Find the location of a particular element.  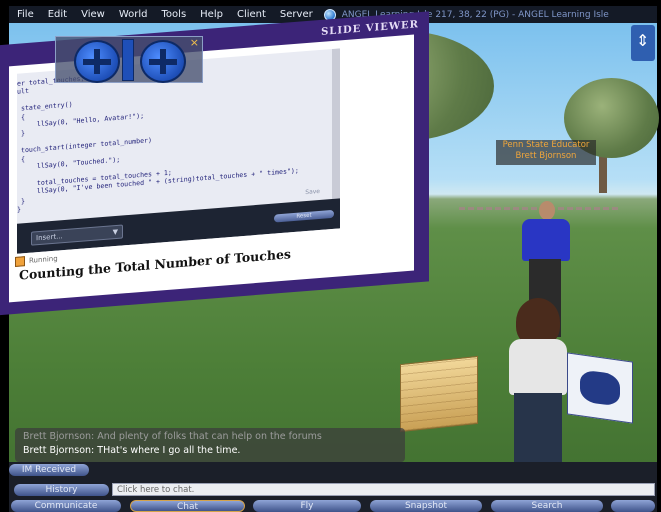

close-icon: × is located at coordinates (194, 42).